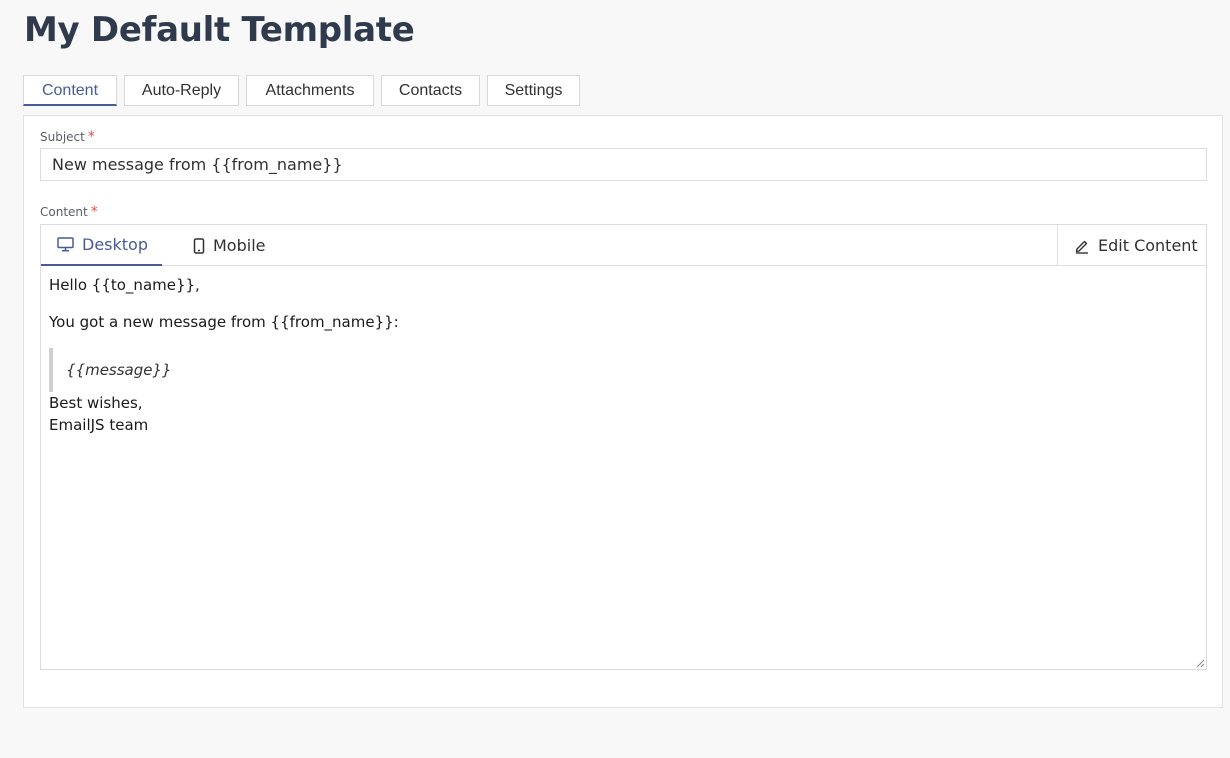 The height and width of the screenshot is (758, 1230). I want to click on smartphone-icon, so click(199, 245).